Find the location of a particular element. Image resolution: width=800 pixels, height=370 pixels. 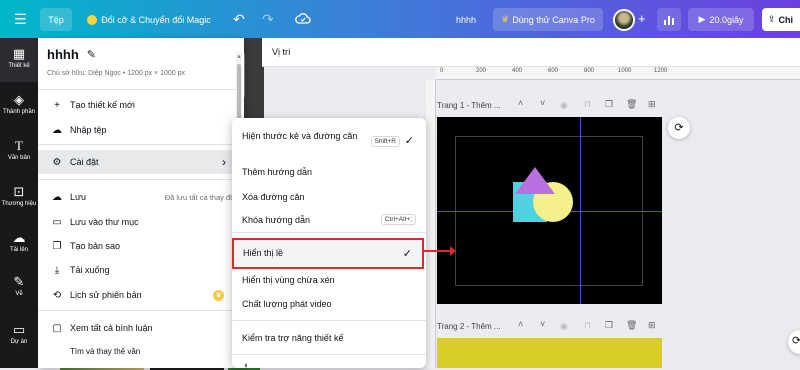

rail-label: Thiết kế is located at coordinates (19, 66).